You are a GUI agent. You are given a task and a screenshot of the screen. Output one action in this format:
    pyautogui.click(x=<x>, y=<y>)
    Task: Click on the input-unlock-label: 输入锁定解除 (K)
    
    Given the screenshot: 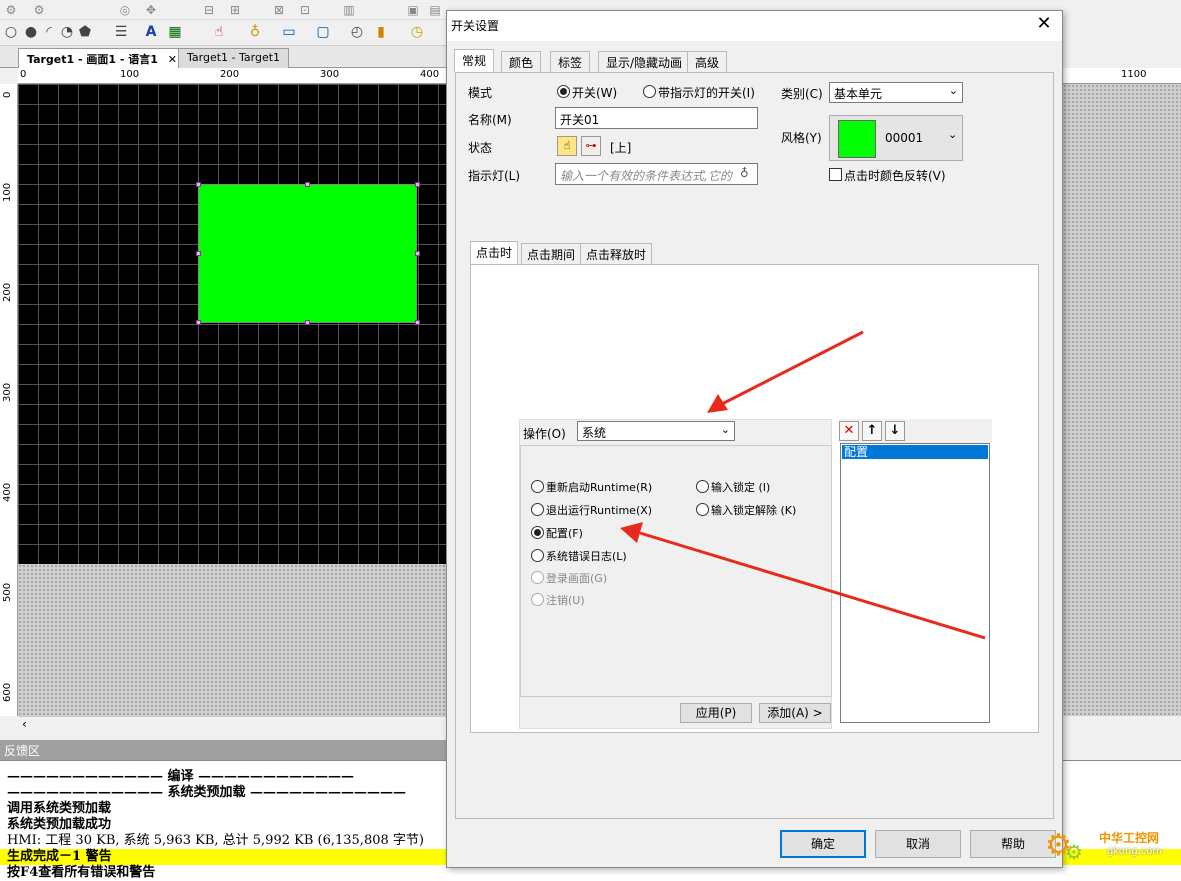 What is the action you would take?
    pyautogui.click(x=753, y=510)
    